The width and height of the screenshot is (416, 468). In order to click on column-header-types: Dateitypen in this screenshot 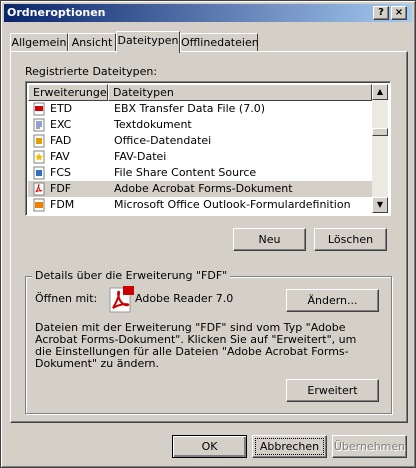, I will do `click(240, 92)`.